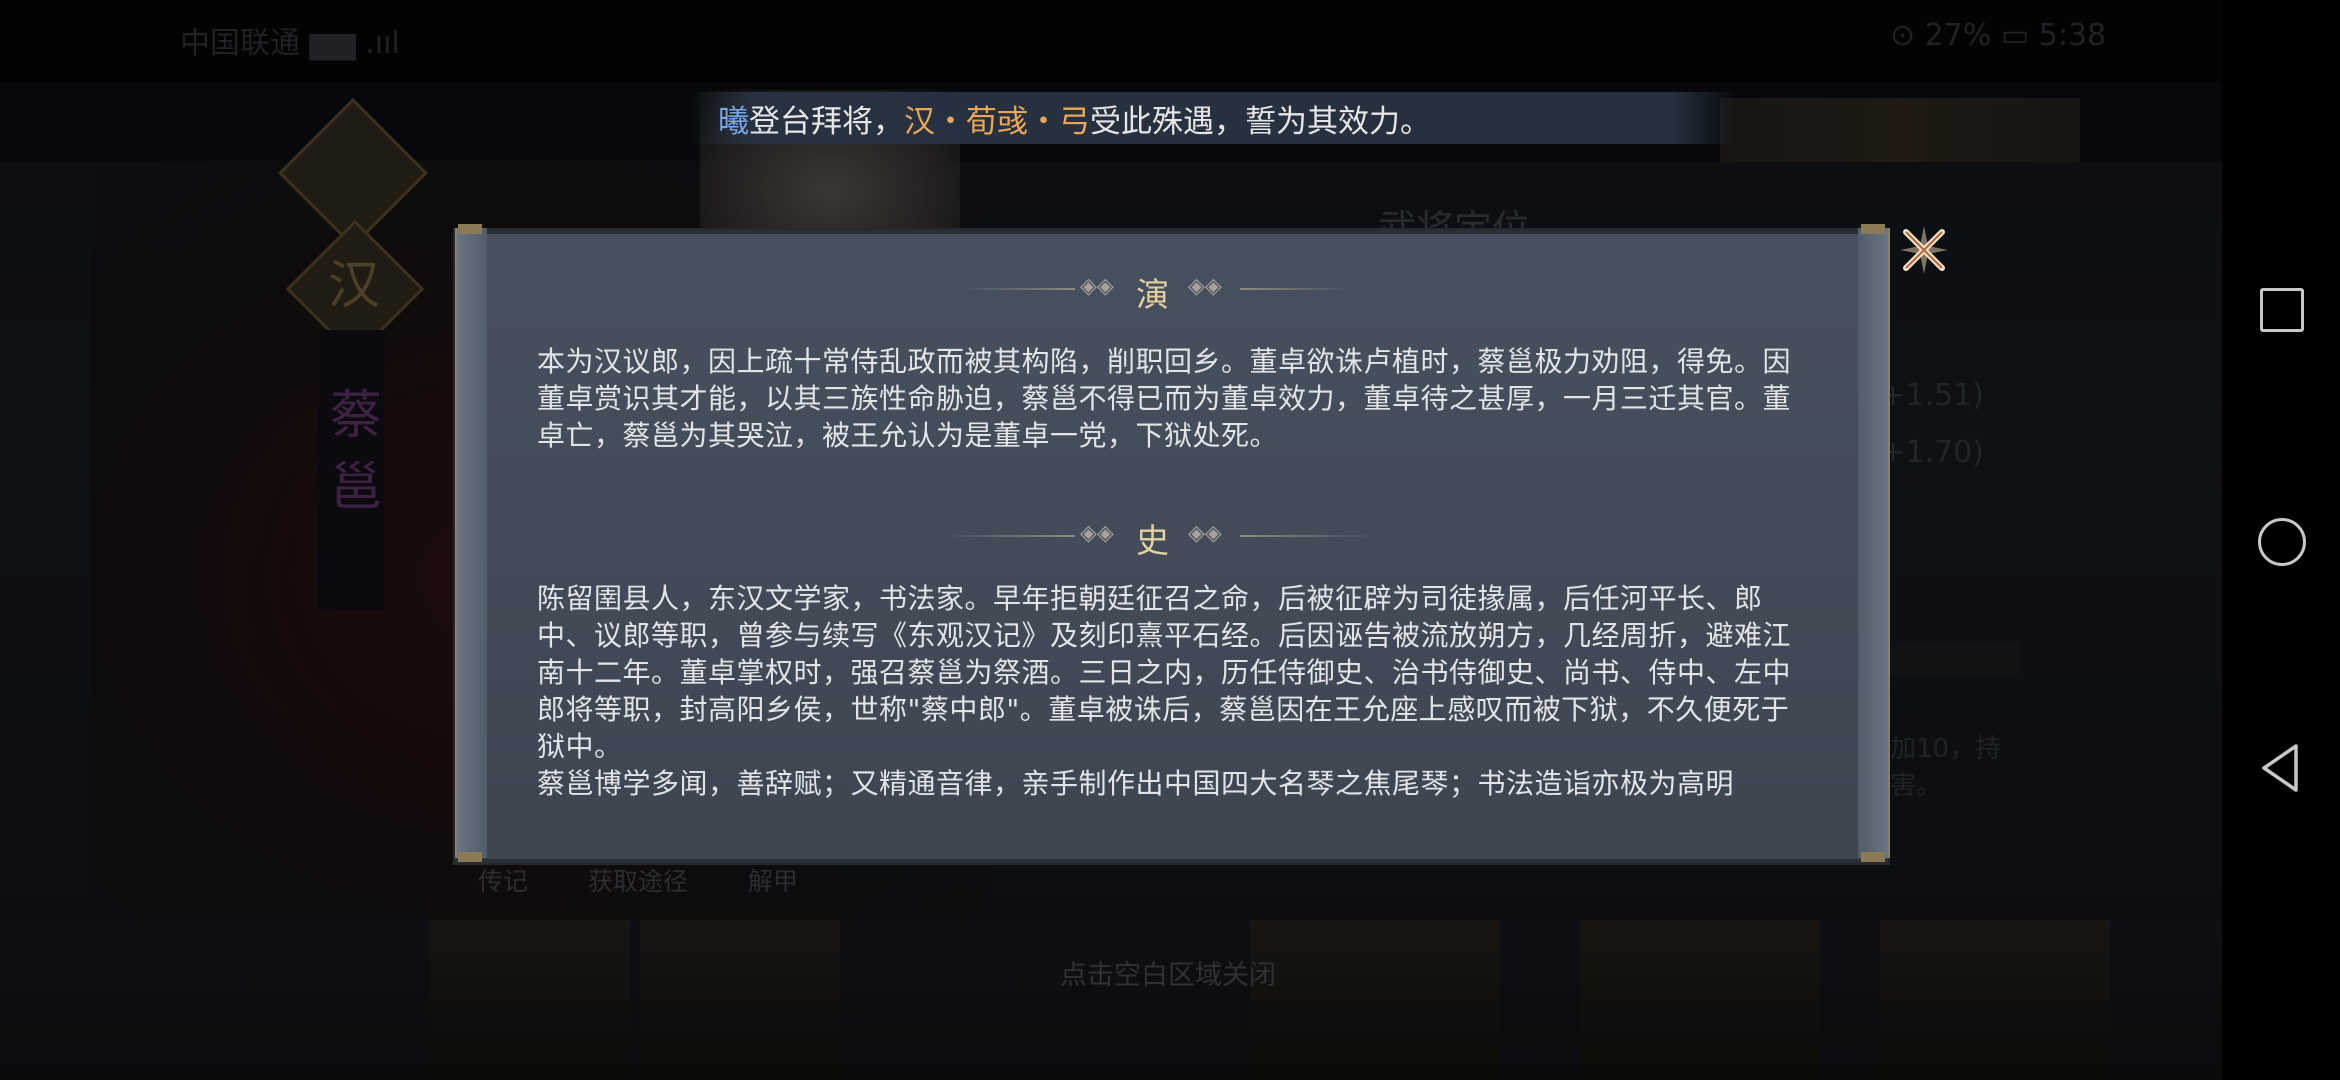  What do you see at coordinates (1152, 294) in the screenshot?
I see `section-title-novel: 演` at bounding box center [1152, 294].